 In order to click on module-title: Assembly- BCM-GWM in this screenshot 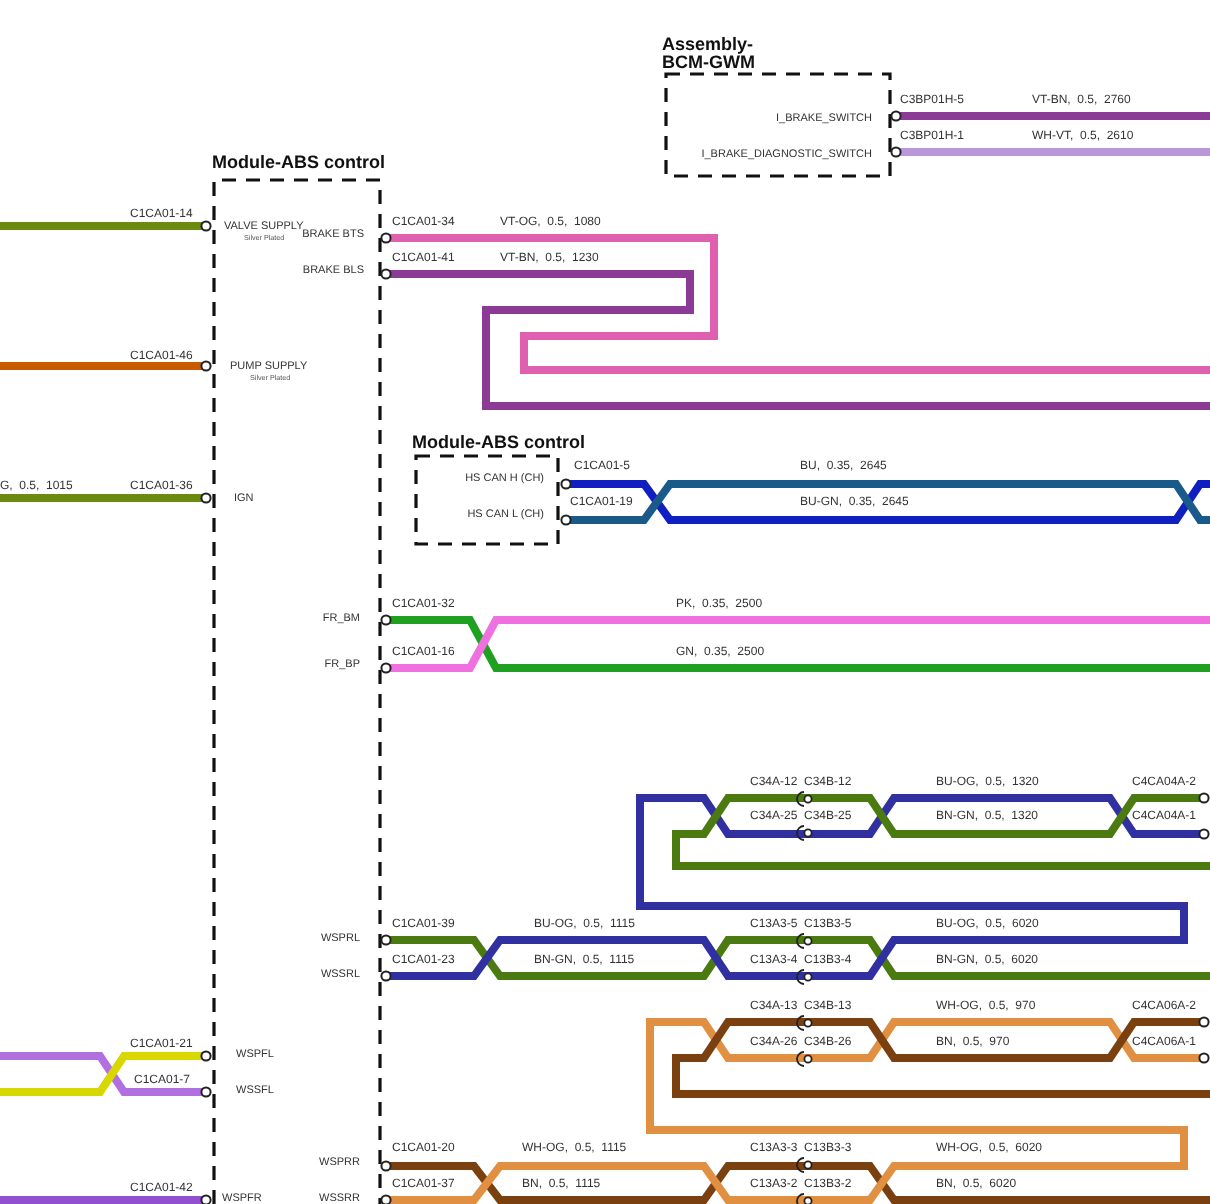, I will do `click(708, 53)`.